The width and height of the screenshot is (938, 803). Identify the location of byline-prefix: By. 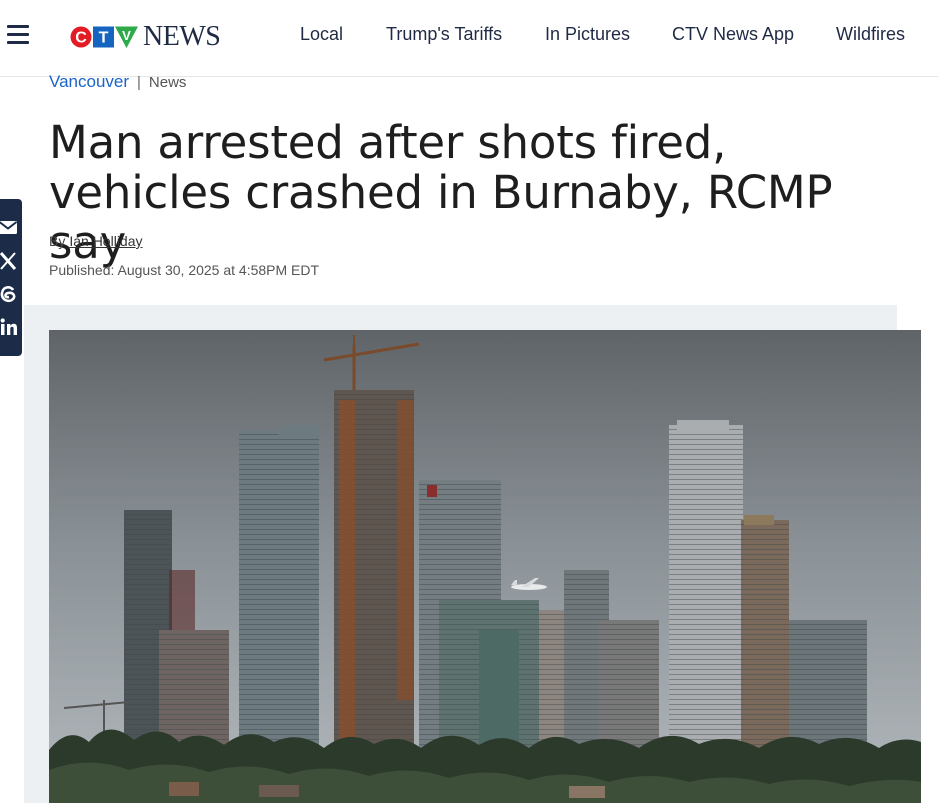
(57, 241).